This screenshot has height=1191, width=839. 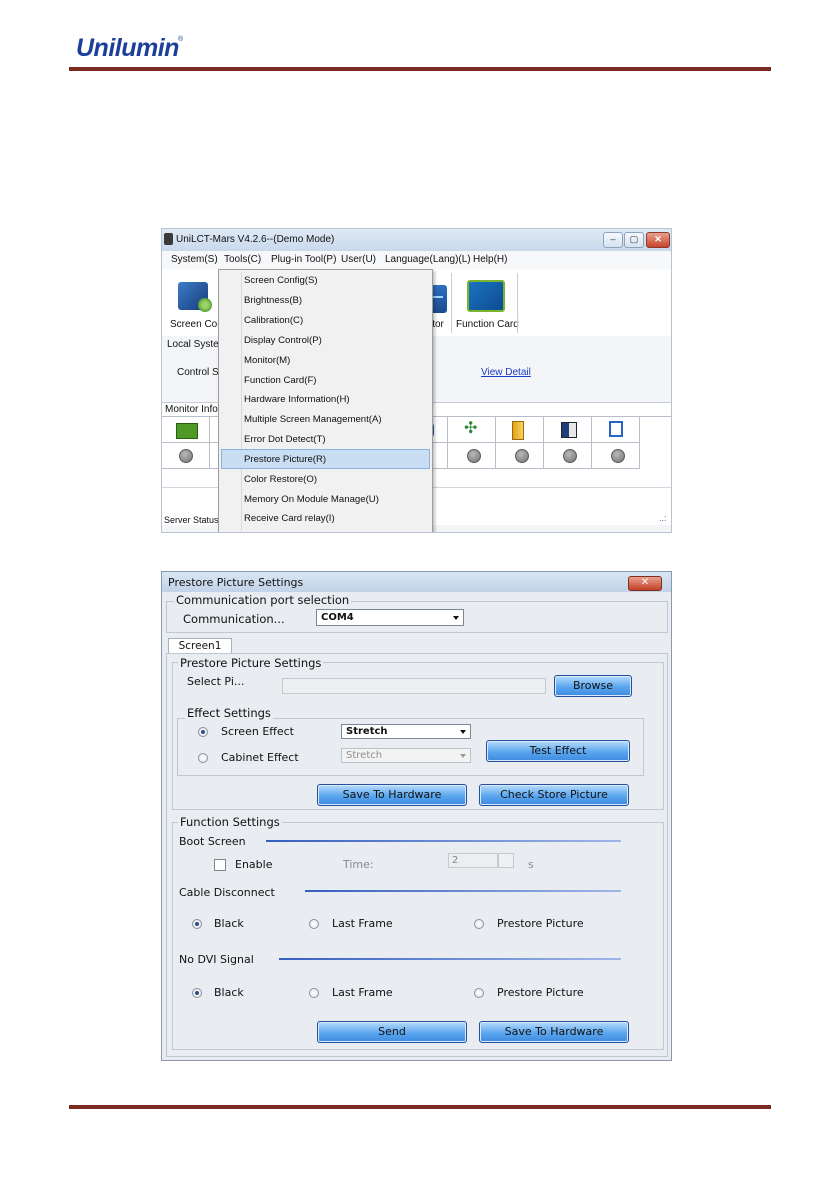 What do you see at coordinates (303, 259) in the screenshot?
I see `menu-plugin-tool: Plug-in Tool(P)` at bounding box center [303, 259].